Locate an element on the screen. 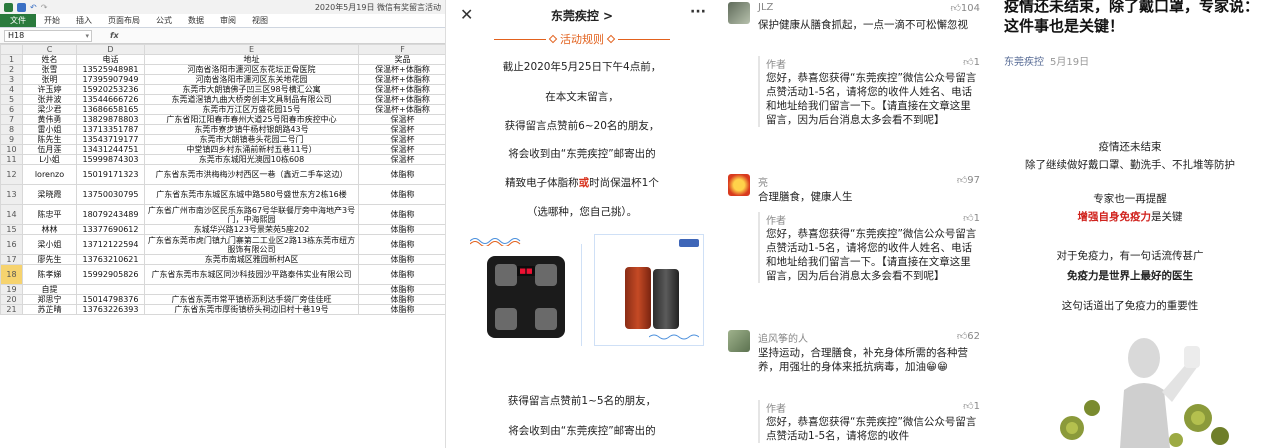  row-header: 10 is located at coordinates (11, 149).